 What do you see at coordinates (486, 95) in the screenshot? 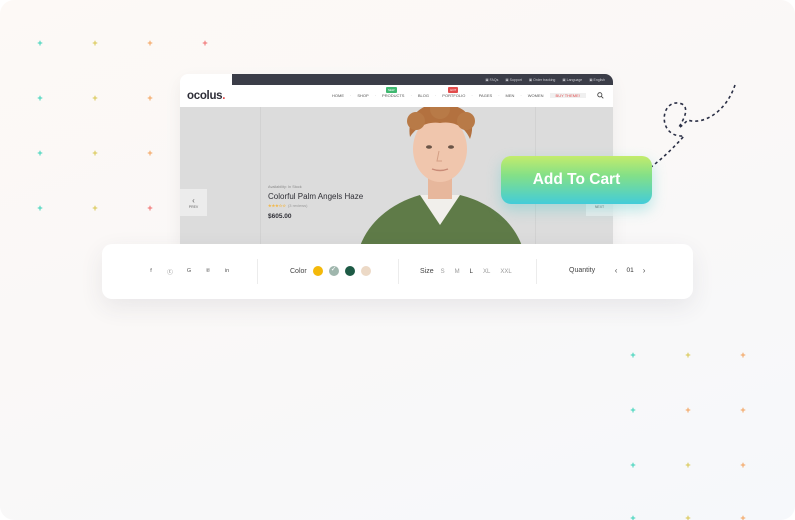
I see `nav-pages: PAGES` at bounding box center [486, 95].